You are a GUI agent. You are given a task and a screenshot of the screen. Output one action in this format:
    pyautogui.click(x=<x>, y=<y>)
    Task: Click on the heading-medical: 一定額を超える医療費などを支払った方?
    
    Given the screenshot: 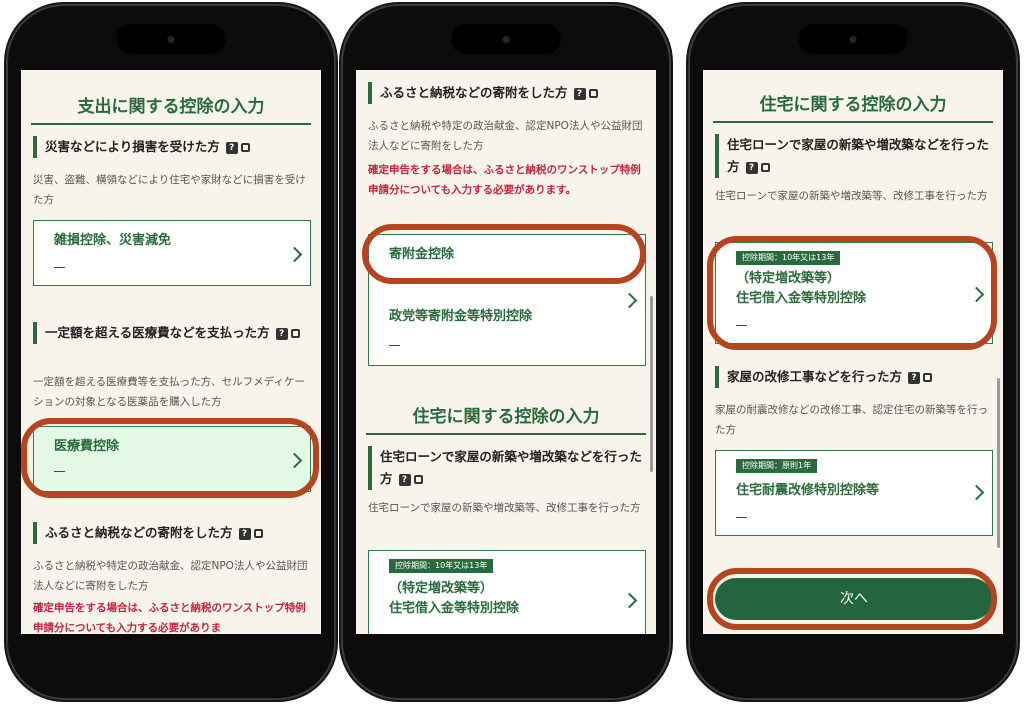 What is the action you would take?
    pyautogui.click(x=173, y=333)
    